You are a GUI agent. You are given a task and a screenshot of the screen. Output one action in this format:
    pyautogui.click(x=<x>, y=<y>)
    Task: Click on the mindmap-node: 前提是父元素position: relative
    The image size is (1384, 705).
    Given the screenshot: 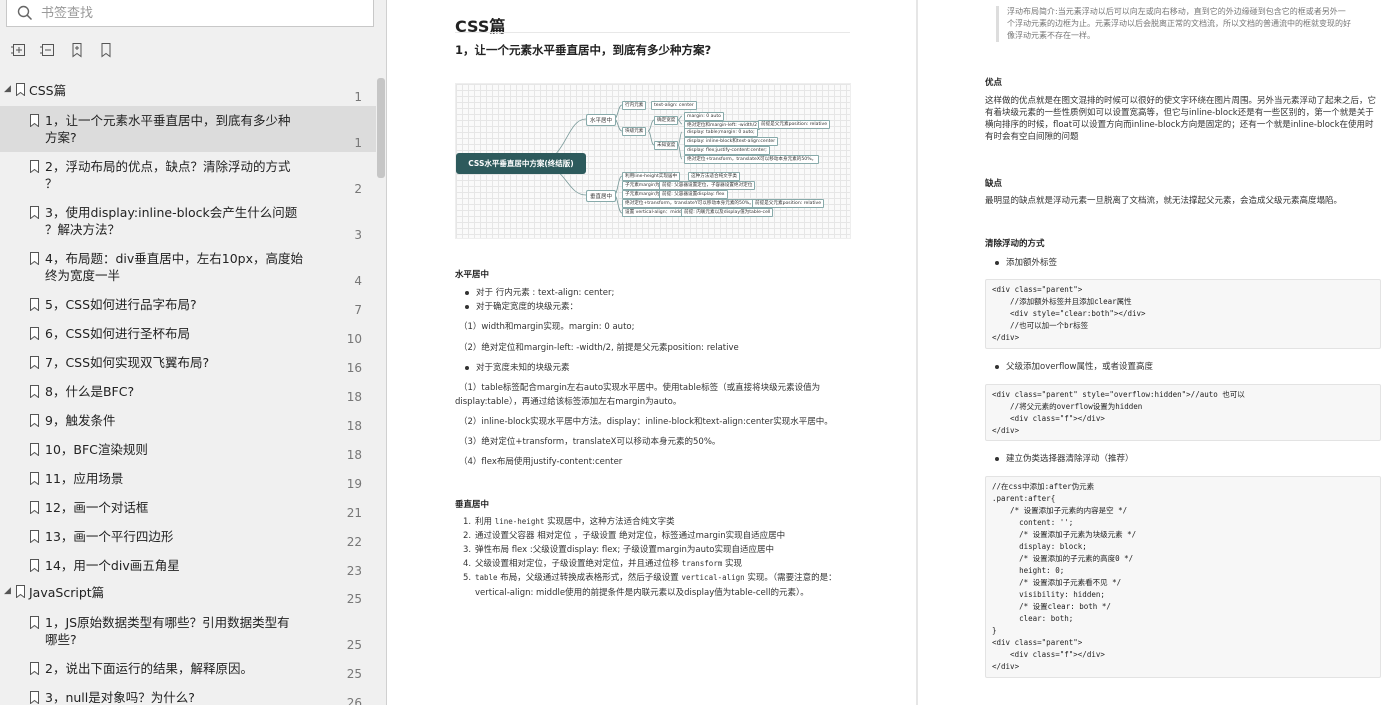 What is the action you would take?
    pyautogui.click(x=788, y=203)
    